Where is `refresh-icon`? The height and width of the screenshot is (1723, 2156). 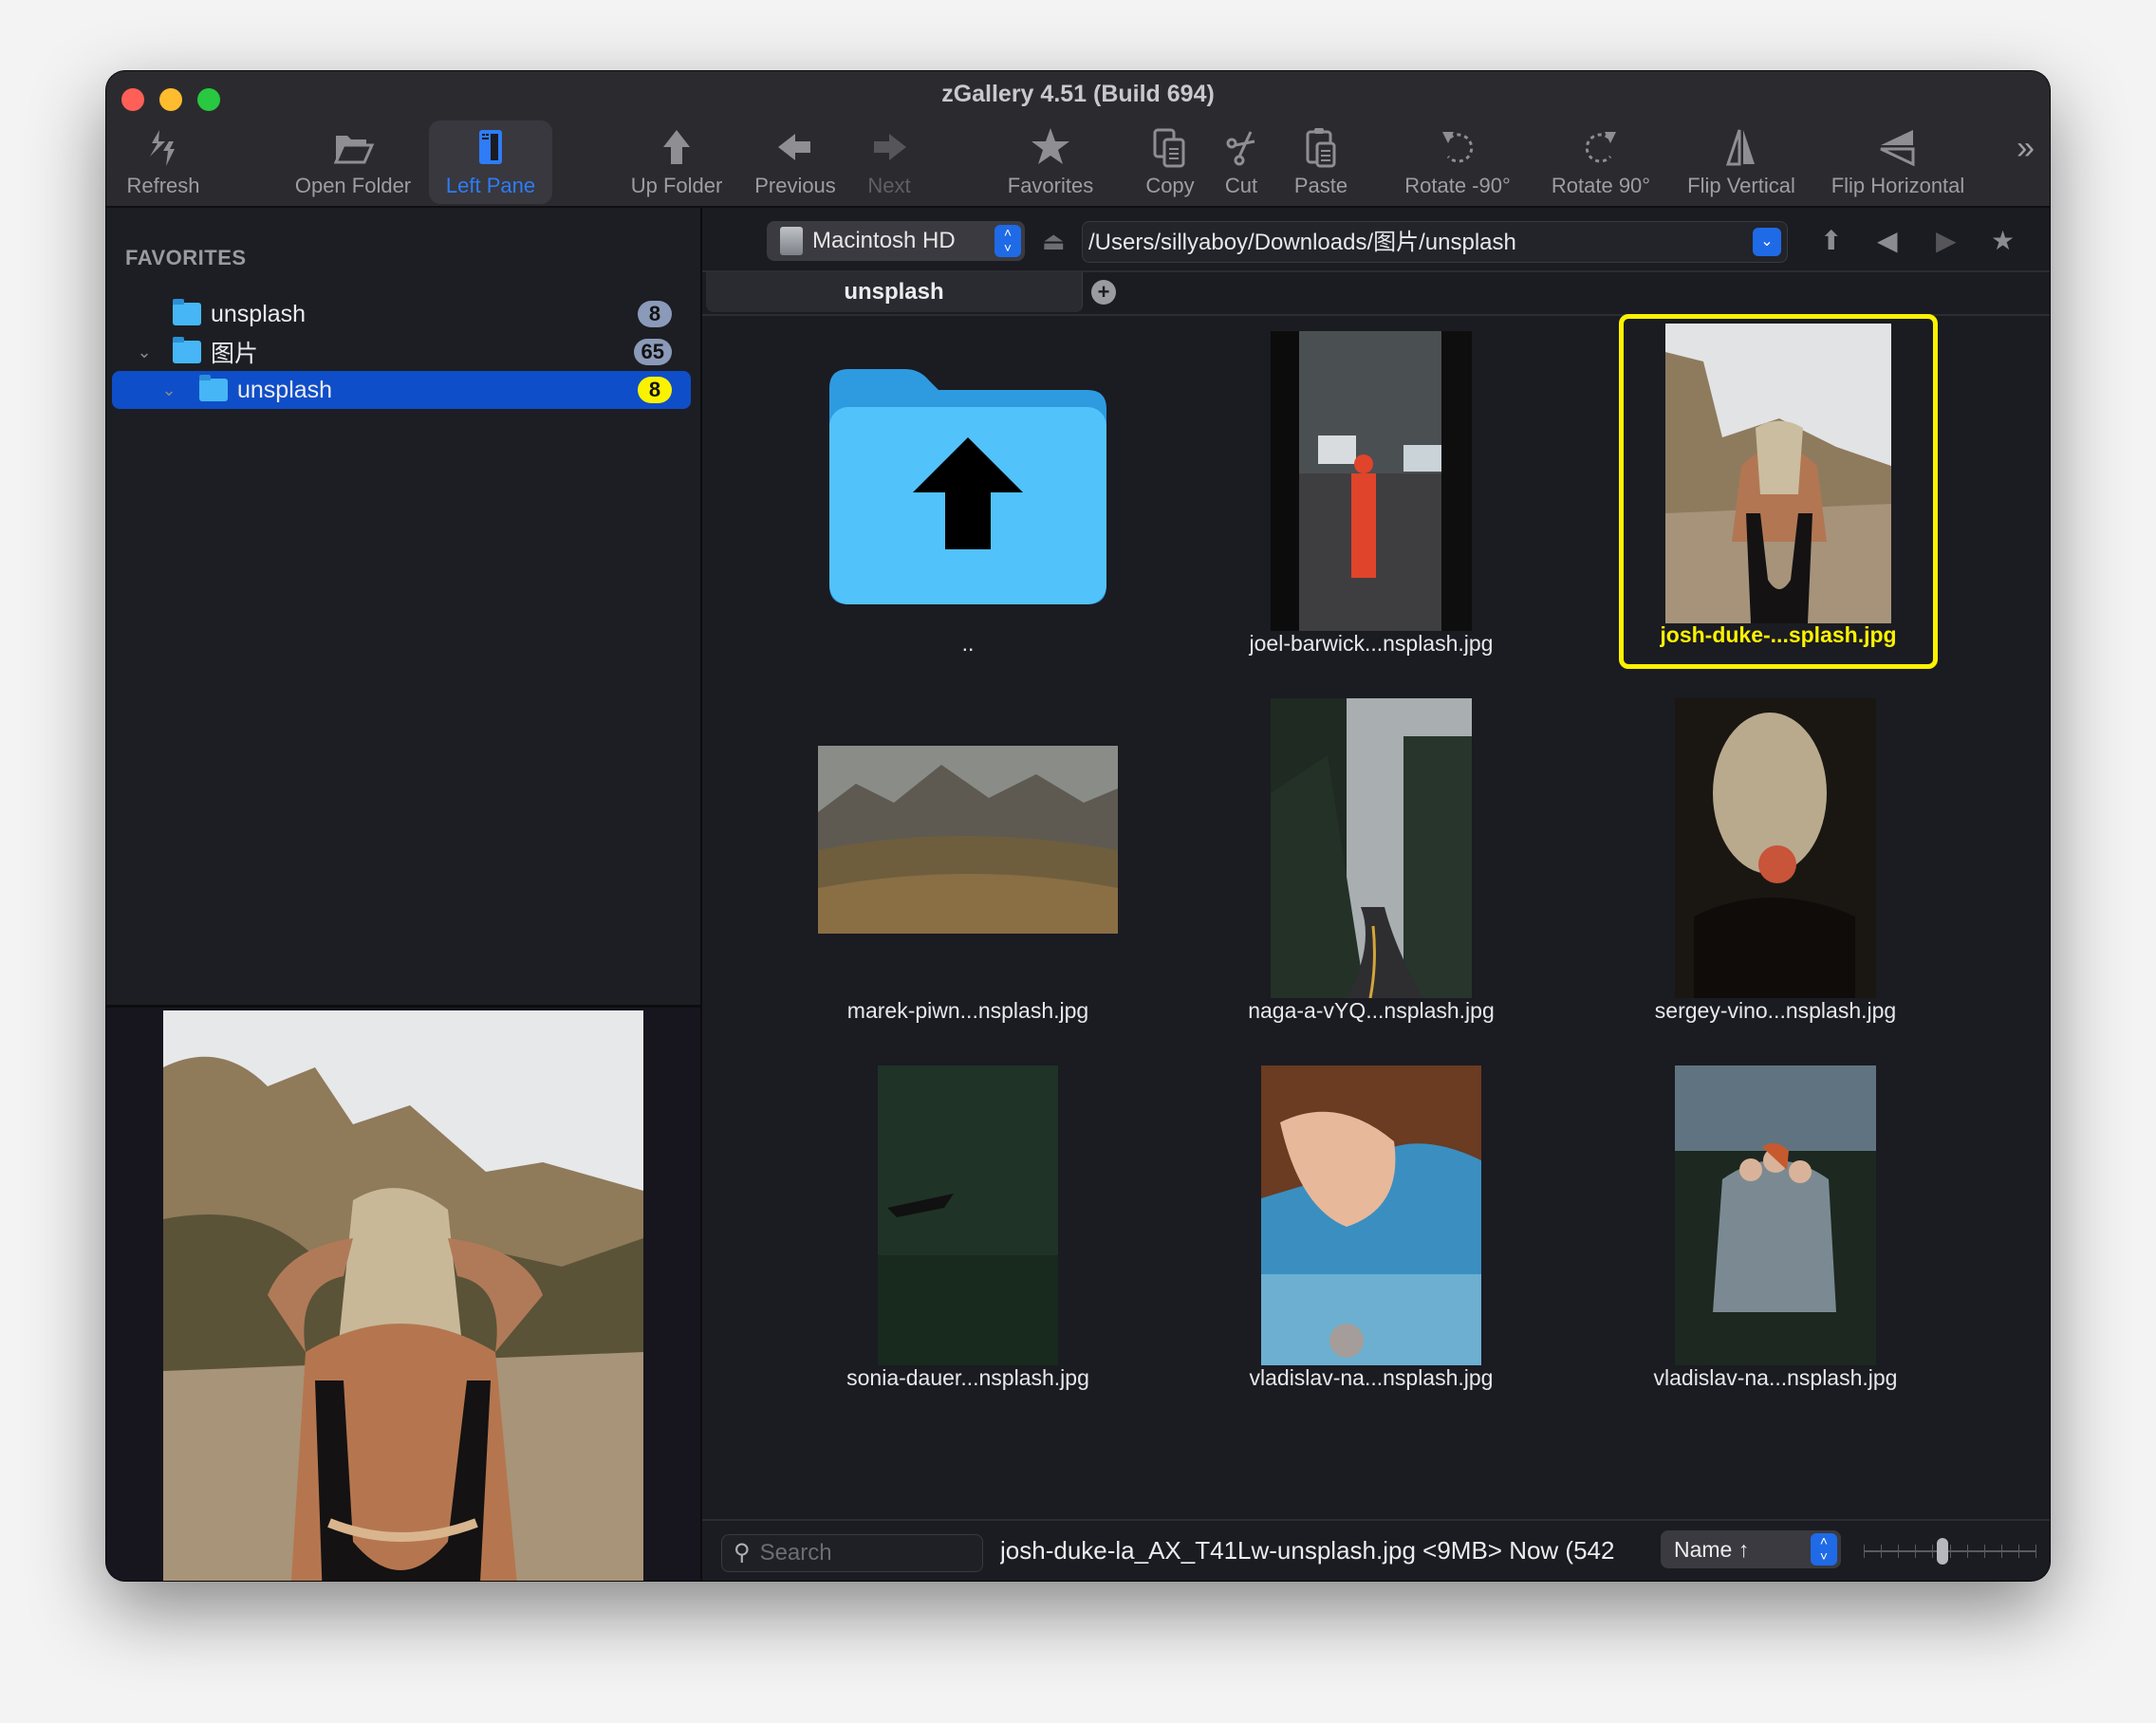
refresh-icon is located at coordinates (162, 148).